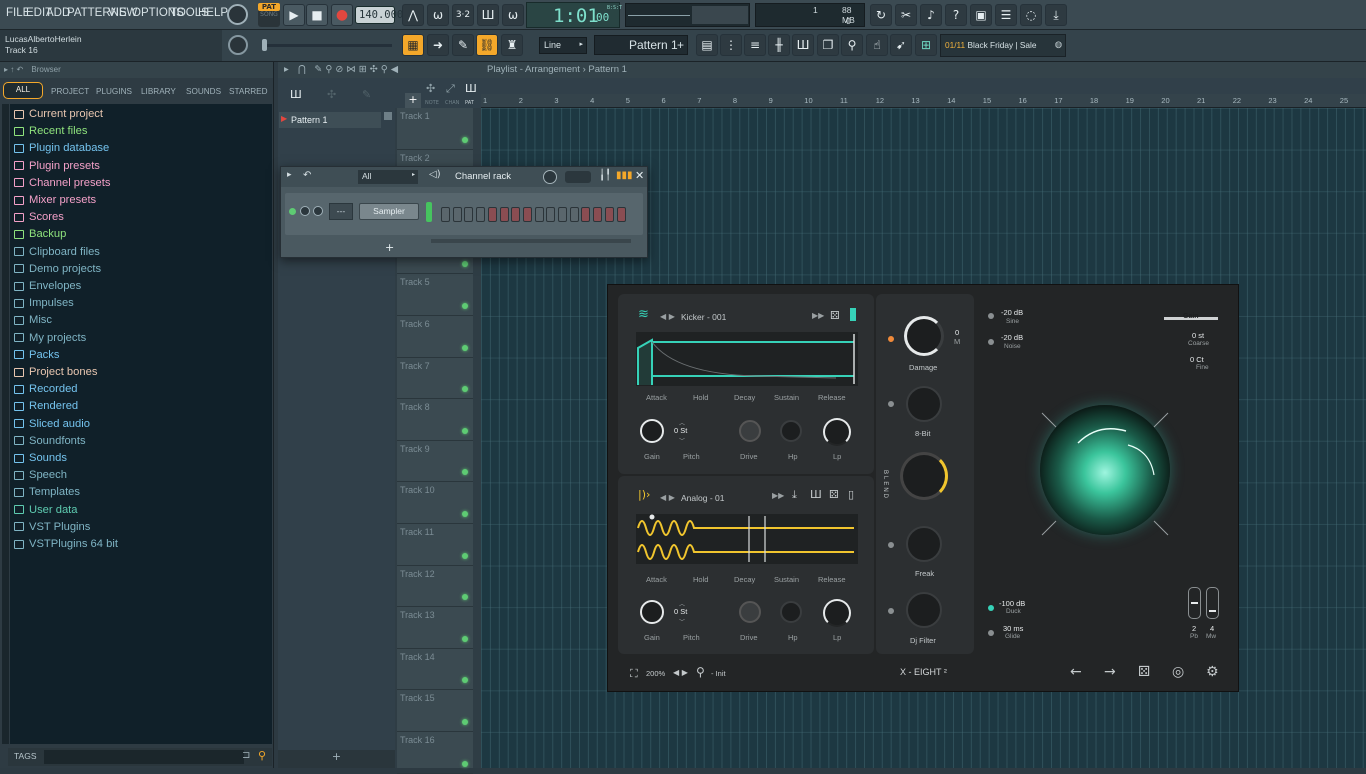 The image size is (1366, 774). What do you see at coordinates (1003, 45) in the screenshot?
I see `news-panel: 01/11 Black Friday | Sale ◍` at bounding box center [1003, 45].